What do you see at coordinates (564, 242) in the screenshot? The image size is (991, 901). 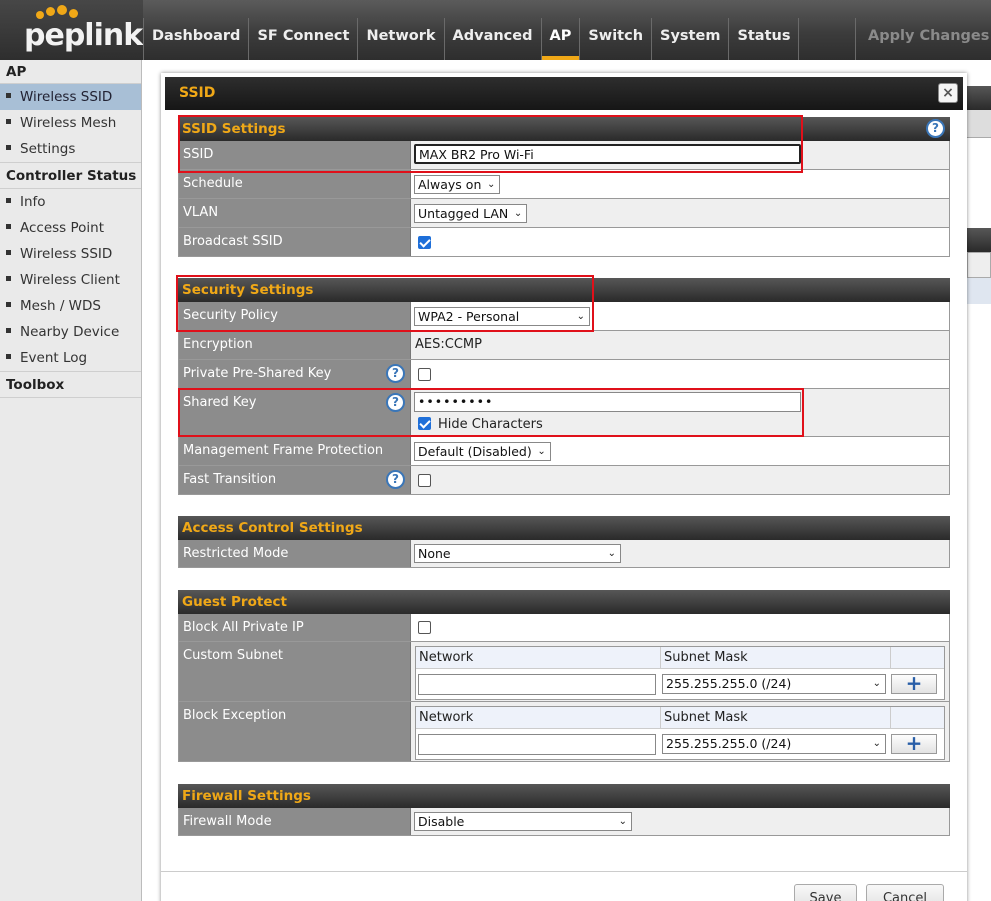 I see `broadcast-ssid-row: Broadcast SSID` at bounding box center [564, 242].